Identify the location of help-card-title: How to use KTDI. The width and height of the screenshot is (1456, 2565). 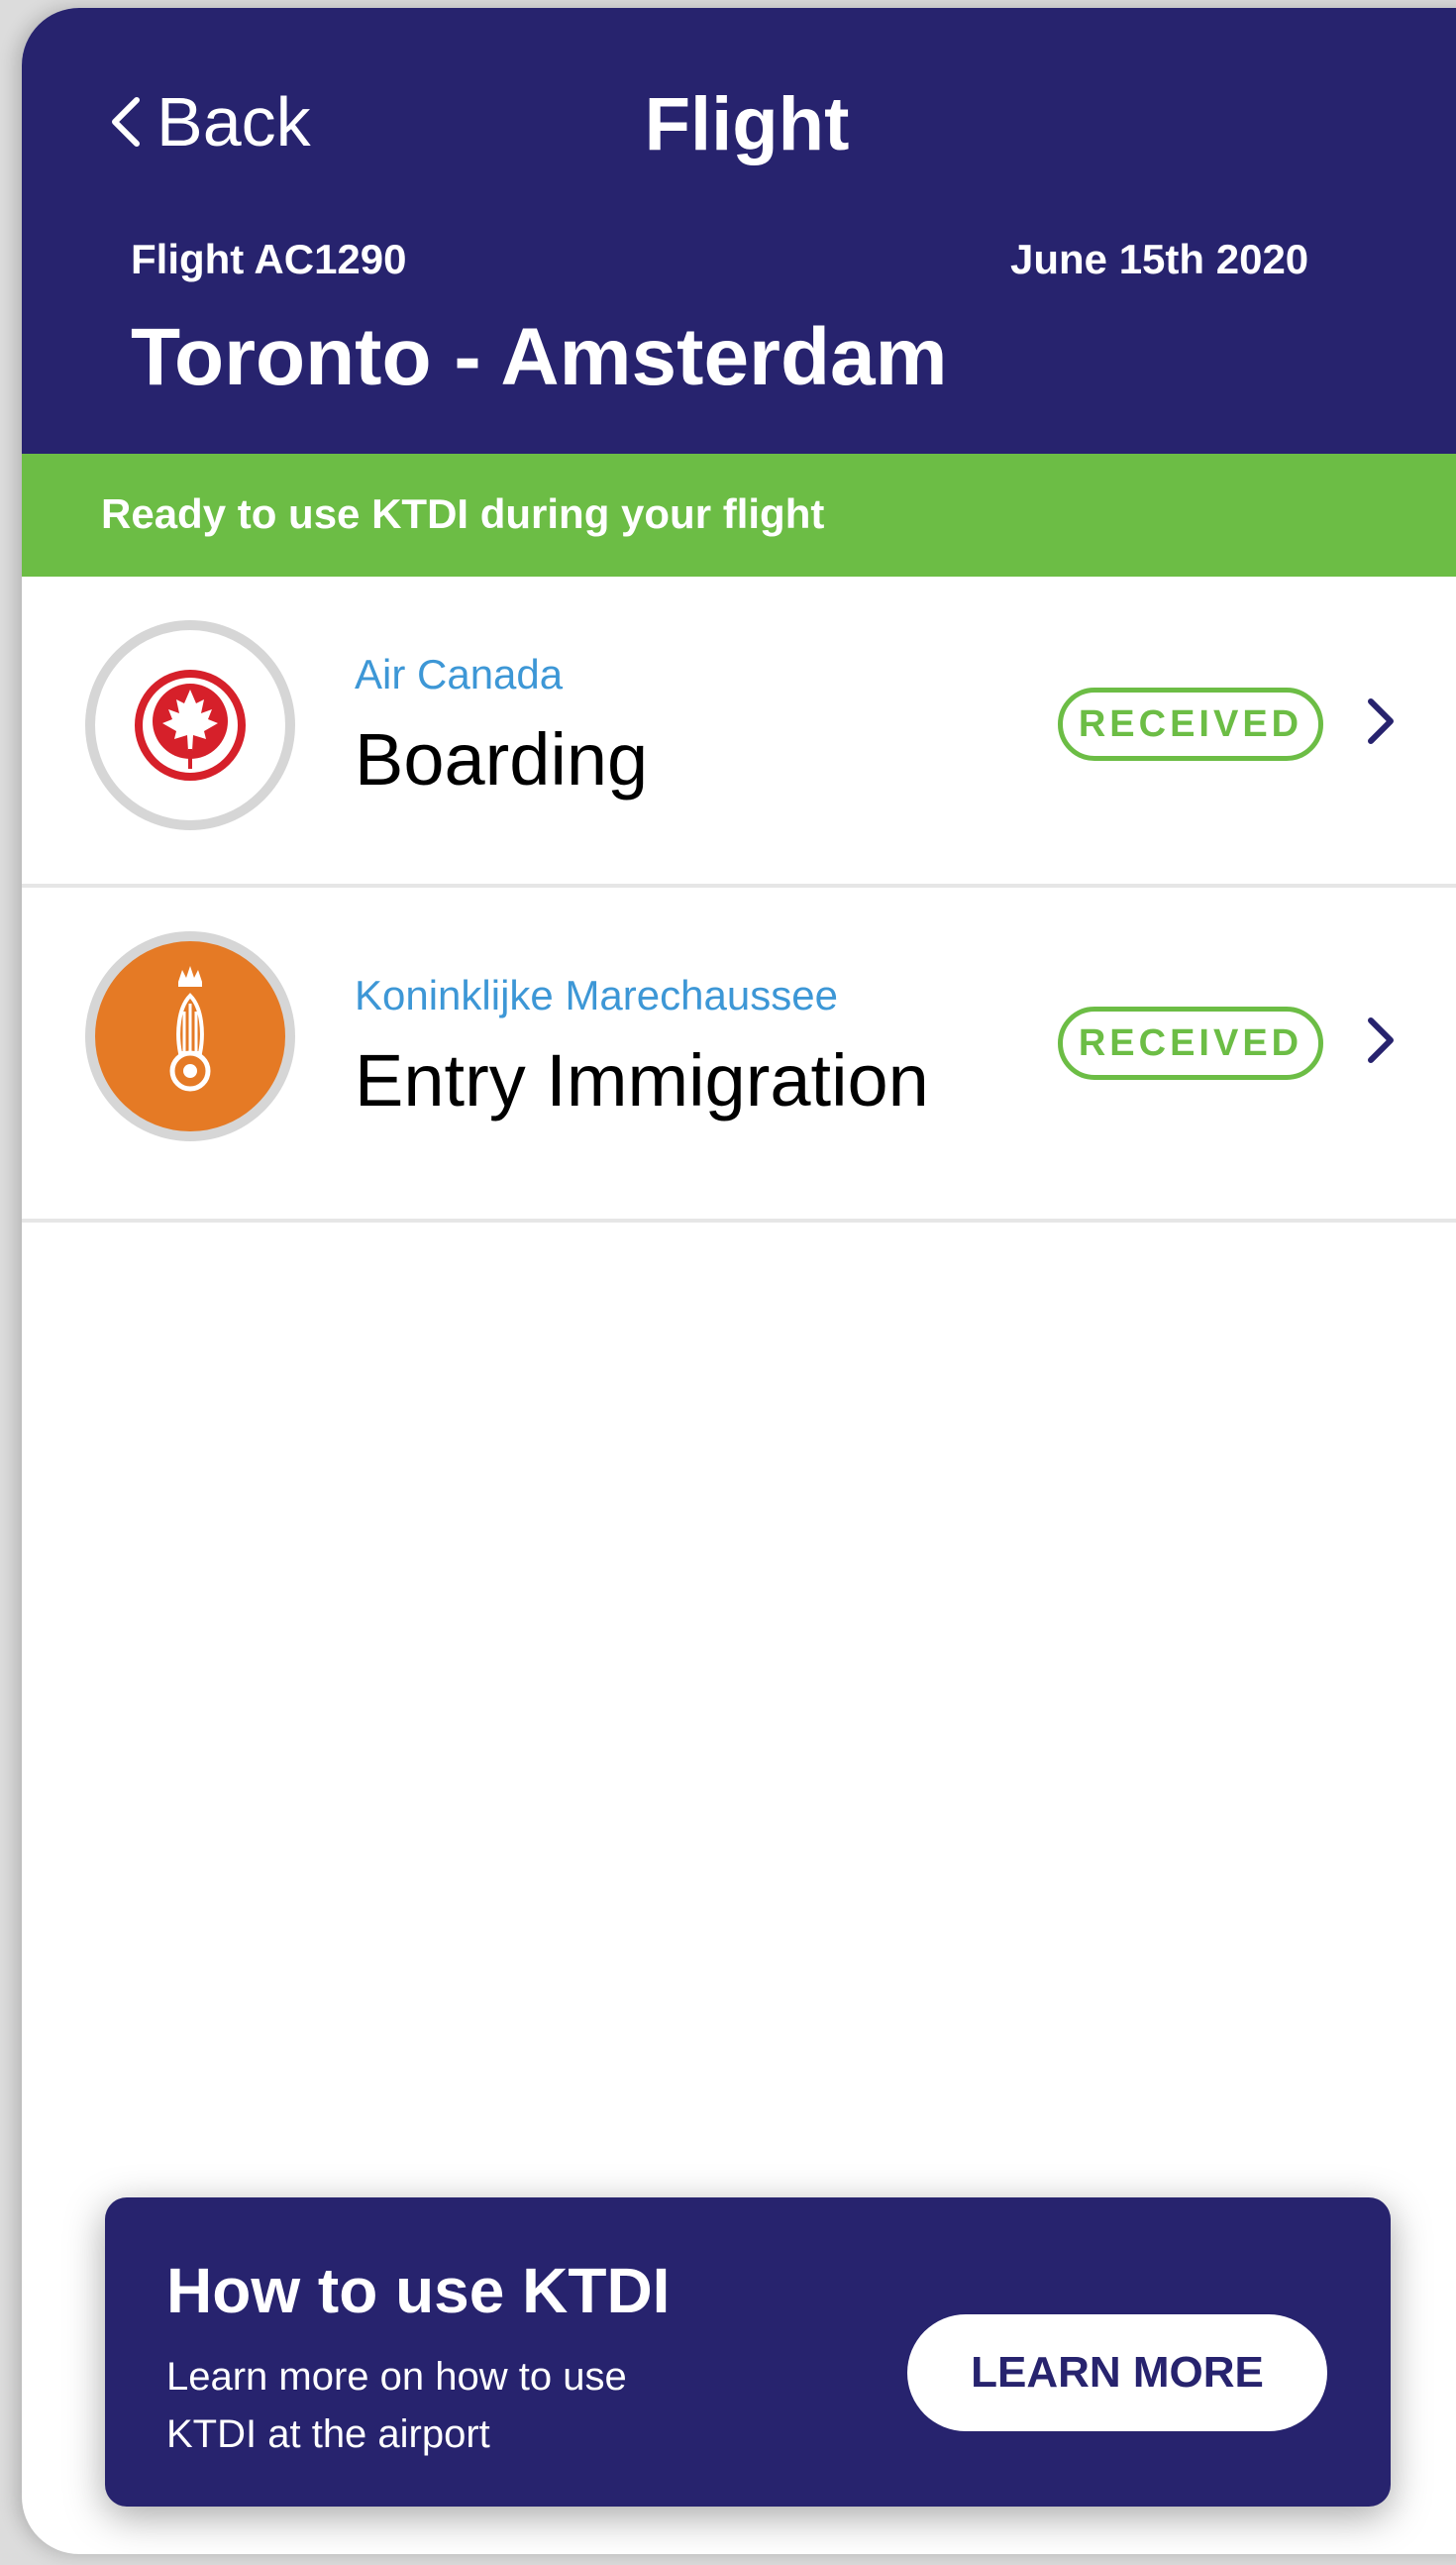
(418, 2290).